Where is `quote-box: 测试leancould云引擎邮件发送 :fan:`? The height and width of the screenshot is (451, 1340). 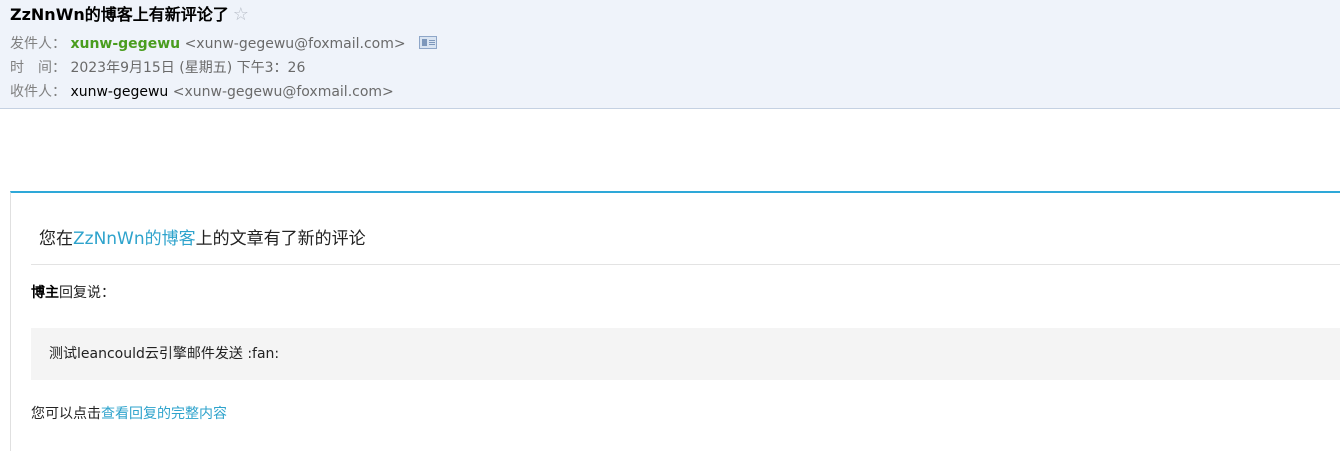 quote-box: 测试leancould云引擎邮件发送 :fan: is located at coordinates (685, 354).